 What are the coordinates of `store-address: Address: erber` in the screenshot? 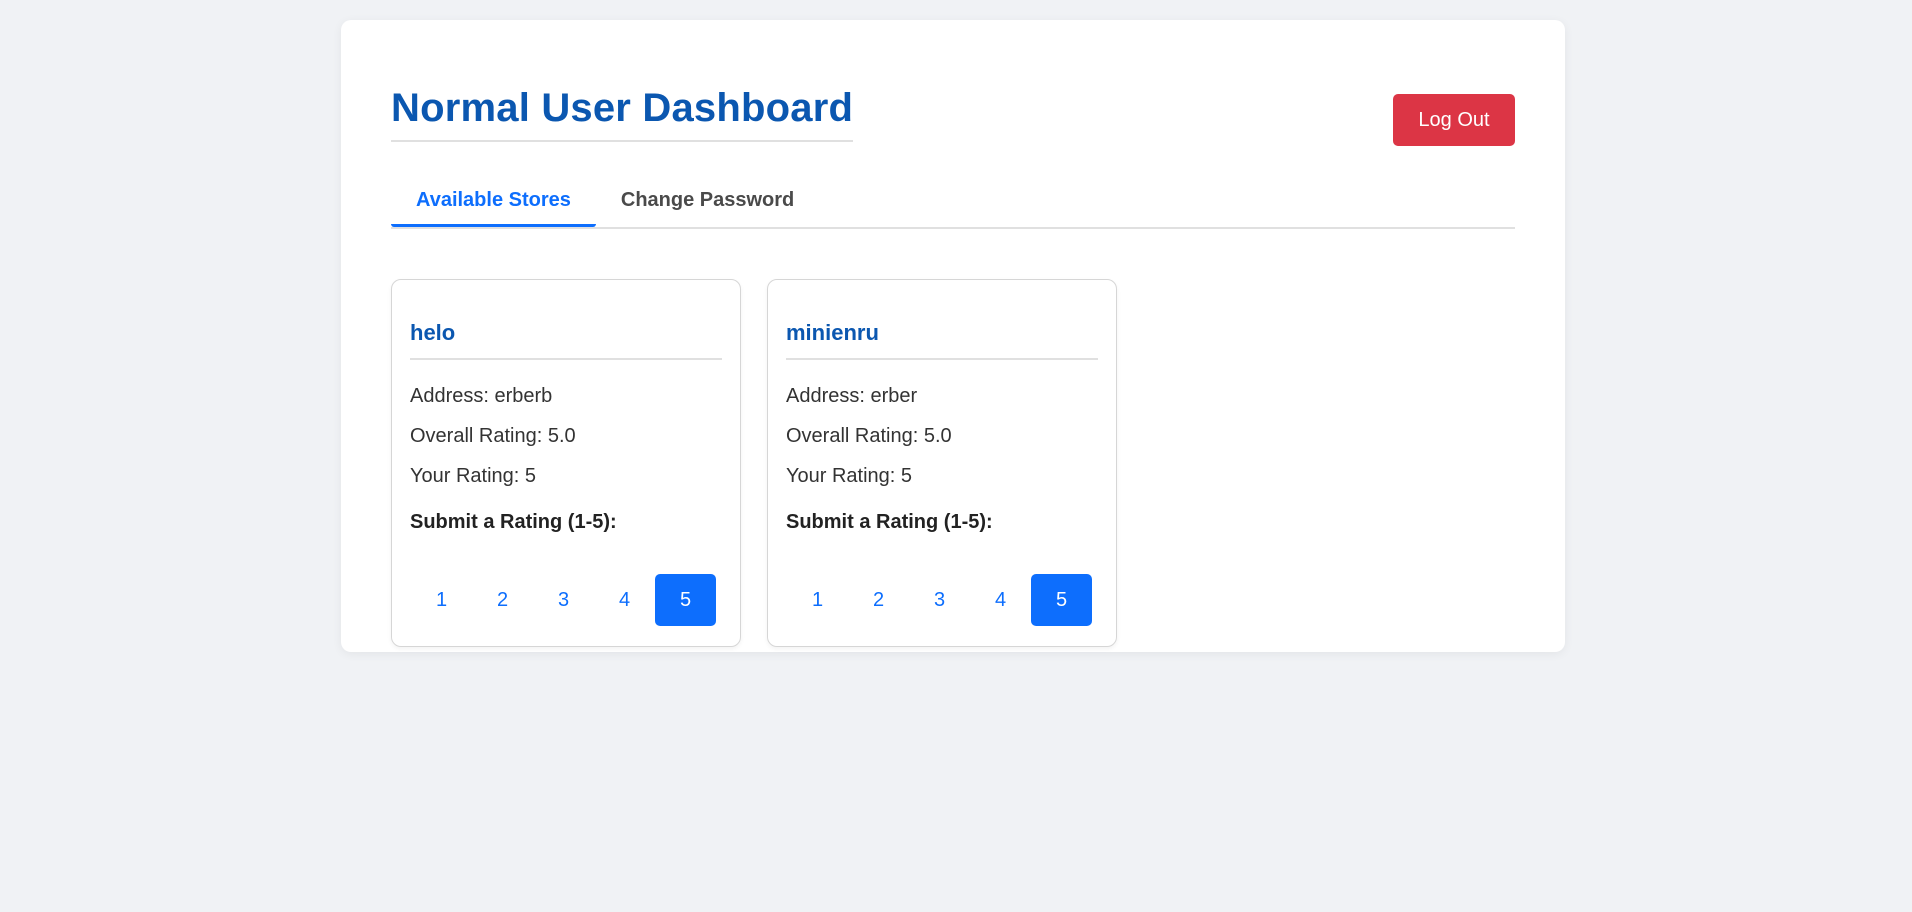 It's located at (852, 396).